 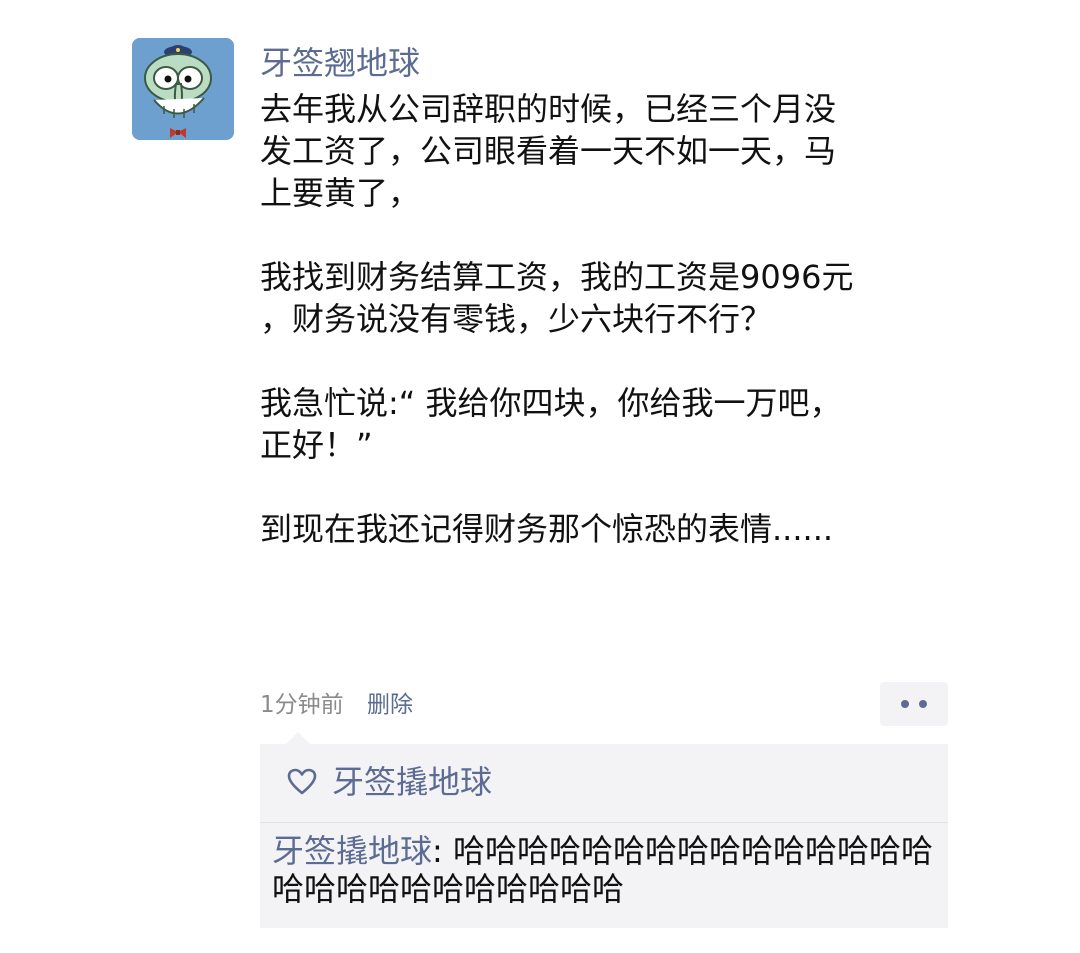 What do you see at coordinates (352, 851) in the screenshot?
I see `comment-author: 牙签撬地球` at bounding box center [352, 851].